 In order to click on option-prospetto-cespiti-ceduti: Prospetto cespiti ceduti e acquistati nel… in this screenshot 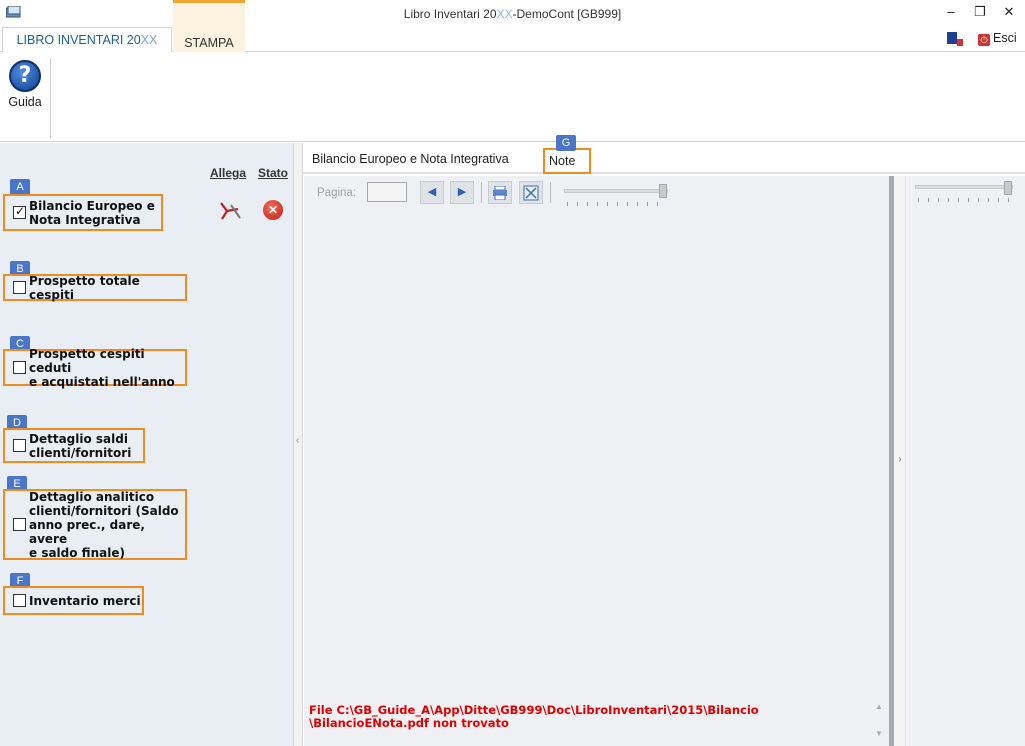, I will do `click(95, 367)`.